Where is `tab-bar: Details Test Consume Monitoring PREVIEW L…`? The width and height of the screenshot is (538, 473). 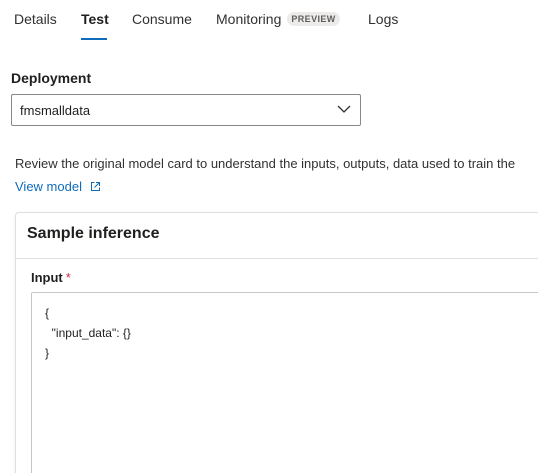
tab-bar: Details Test Consume Monitoring PREVIEW L… is located at coordinates (269, 20).